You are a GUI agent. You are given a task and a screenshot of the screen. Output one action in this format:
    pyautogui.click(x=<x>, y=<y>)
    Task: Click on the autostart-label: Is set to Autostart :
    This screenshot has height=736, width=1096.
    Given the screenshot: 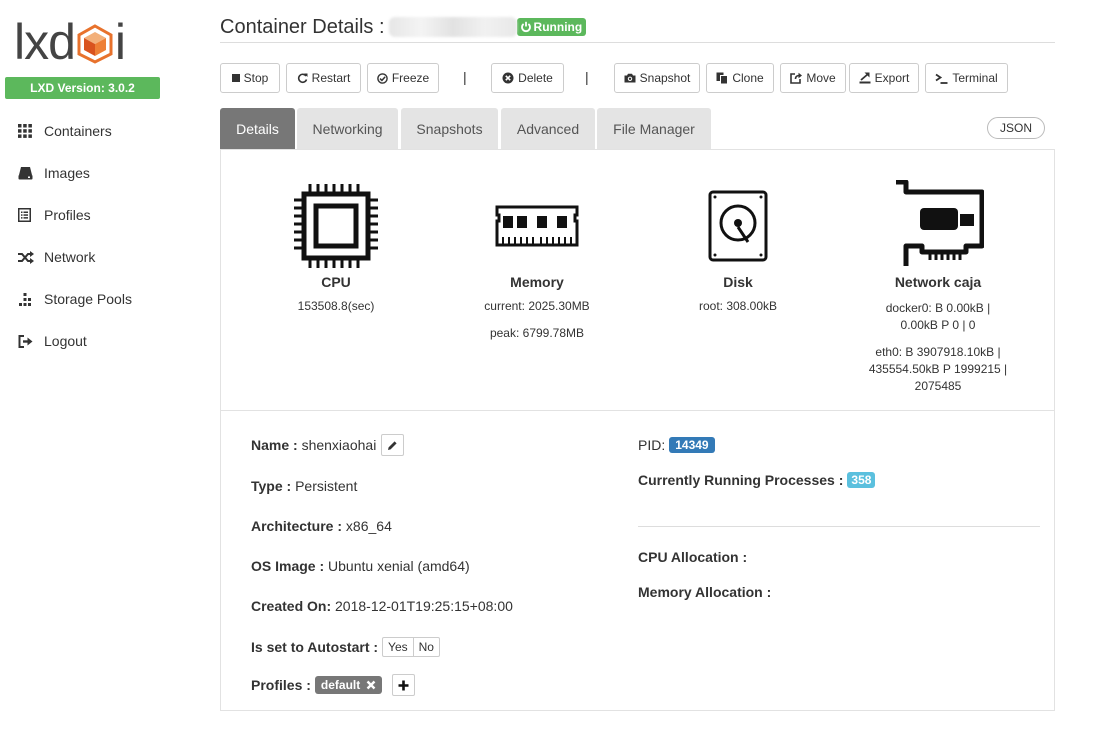 What is the action you would take?
    pyautogui.click(x=315, y=647)
    